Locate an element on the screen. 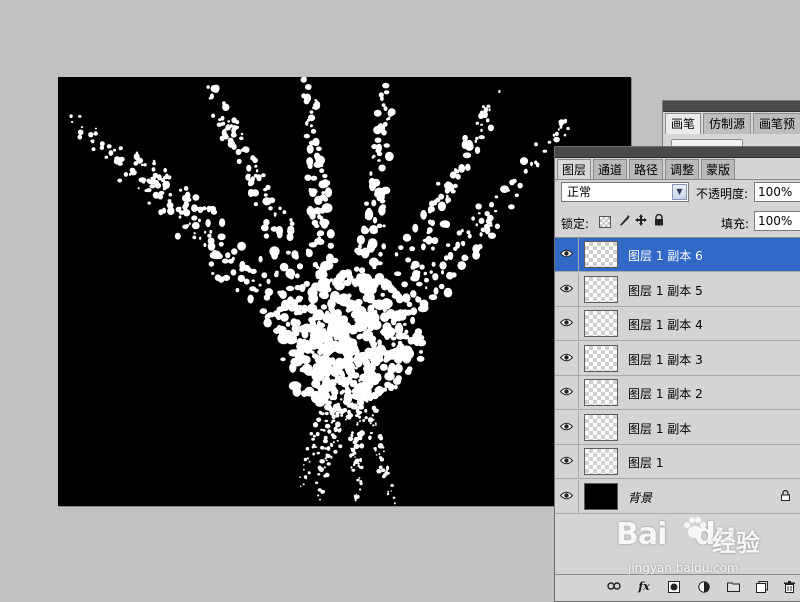  layer-name: 图层 1 副本 3 is located at coordinates (665, 359).